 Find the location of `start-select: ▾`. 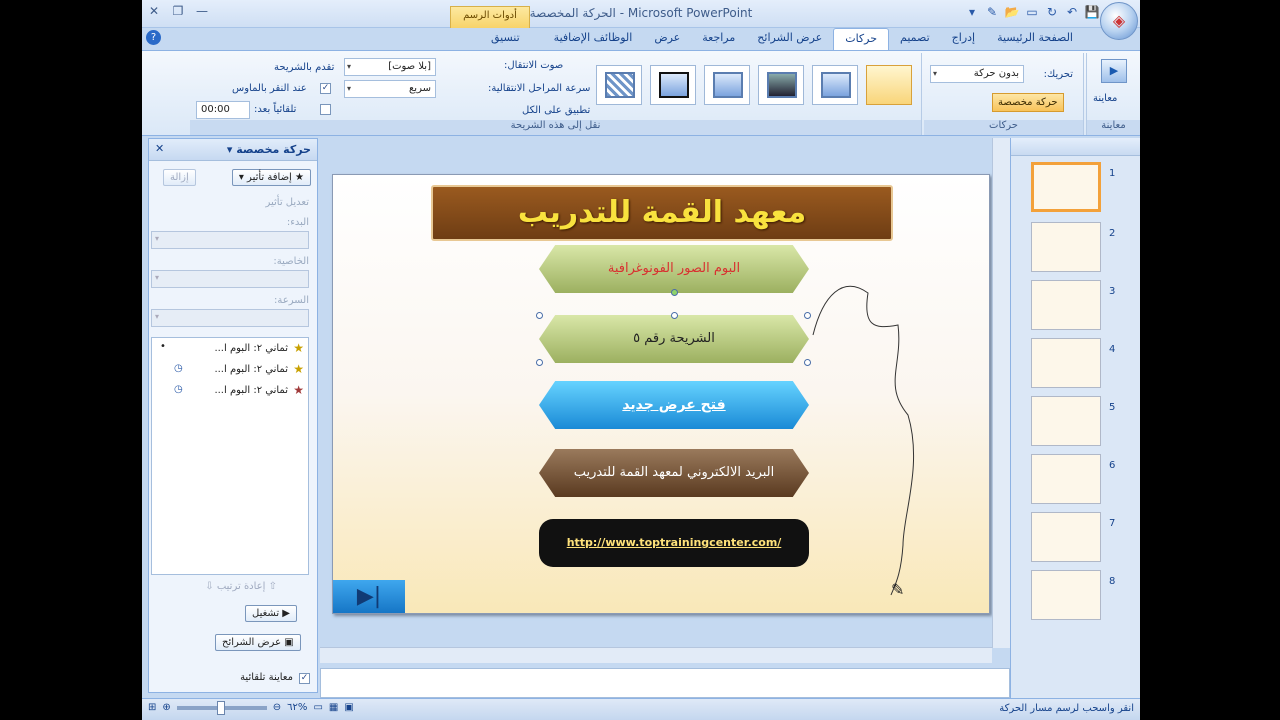

start-select: ▾ is located at coordinates (230, 240).